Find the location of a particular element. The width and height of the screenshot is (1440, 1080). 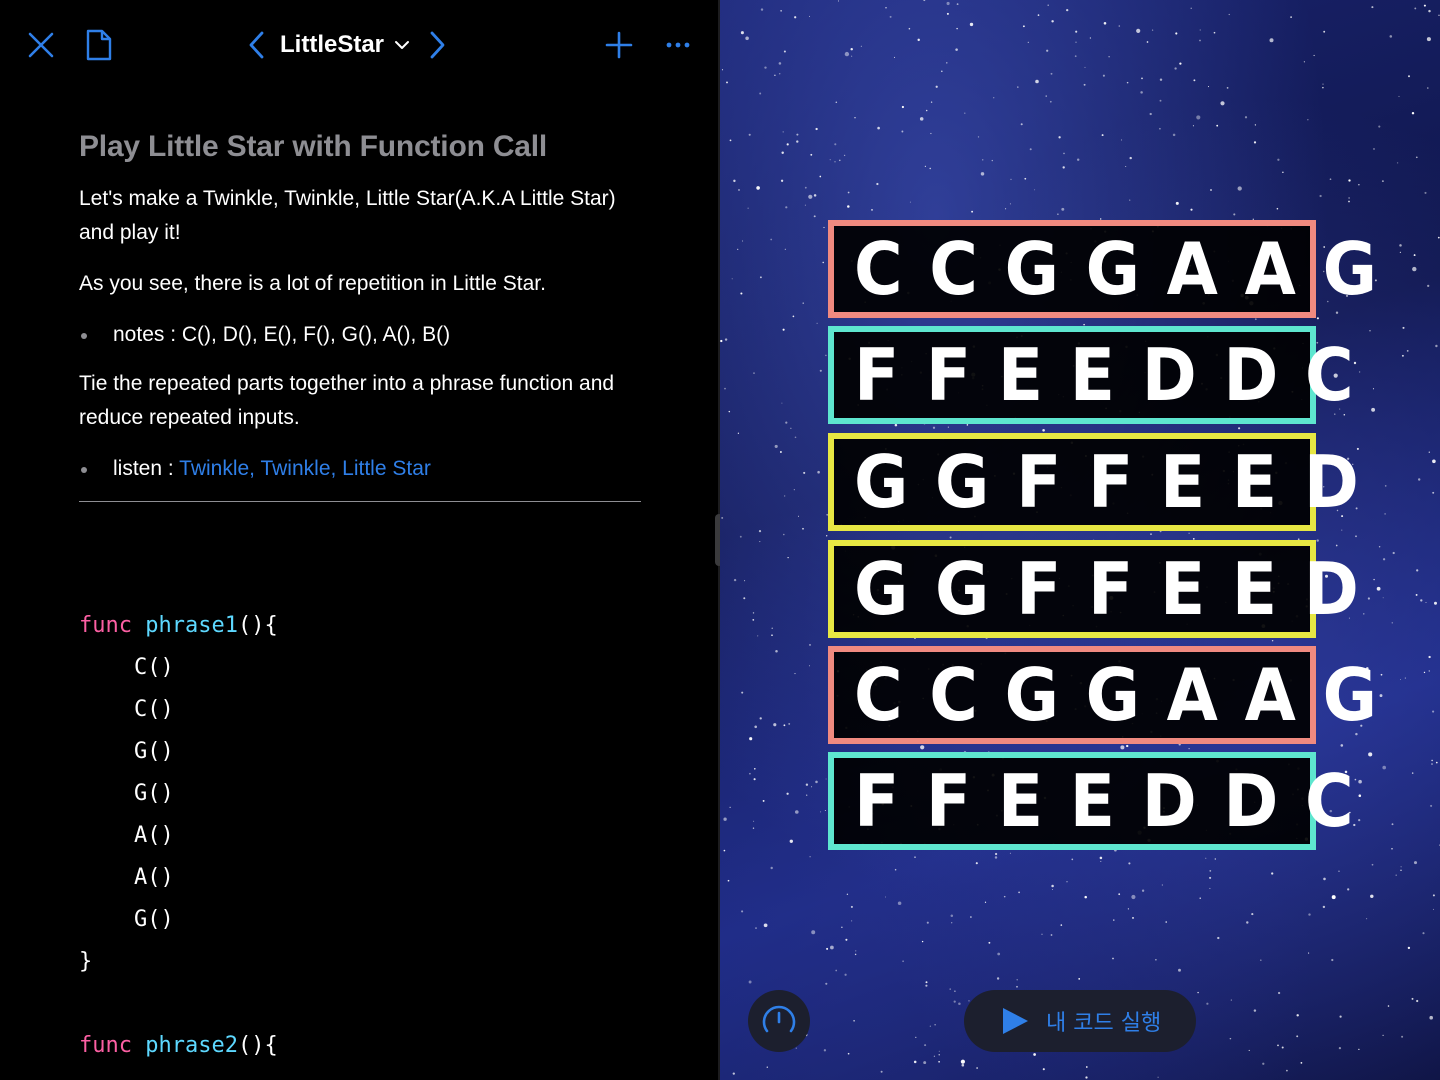

close-button is located at coordinates (41, 45).